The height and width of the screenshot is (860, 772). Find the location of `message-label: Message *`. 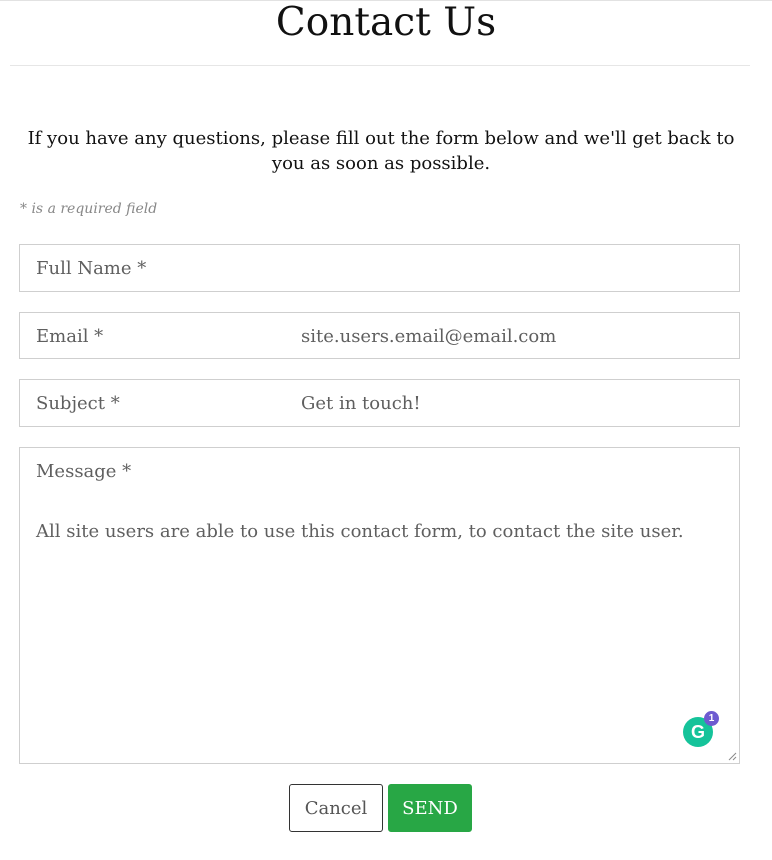

message-label: Message * is located at coordinates (84, 471).